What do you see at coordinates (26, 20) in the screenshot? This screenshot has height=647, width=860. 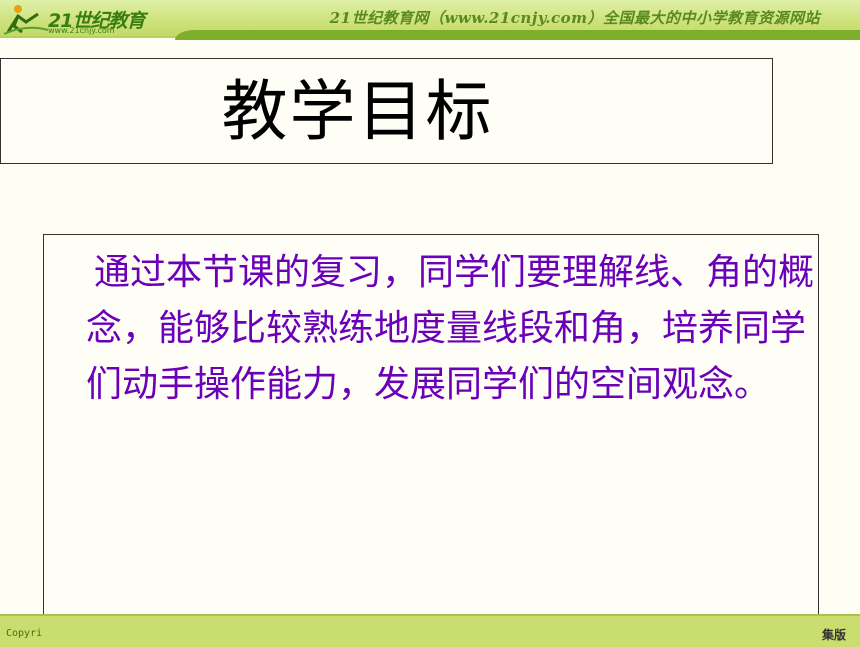 I see `runner-icon` at bounding box center [26, 20].